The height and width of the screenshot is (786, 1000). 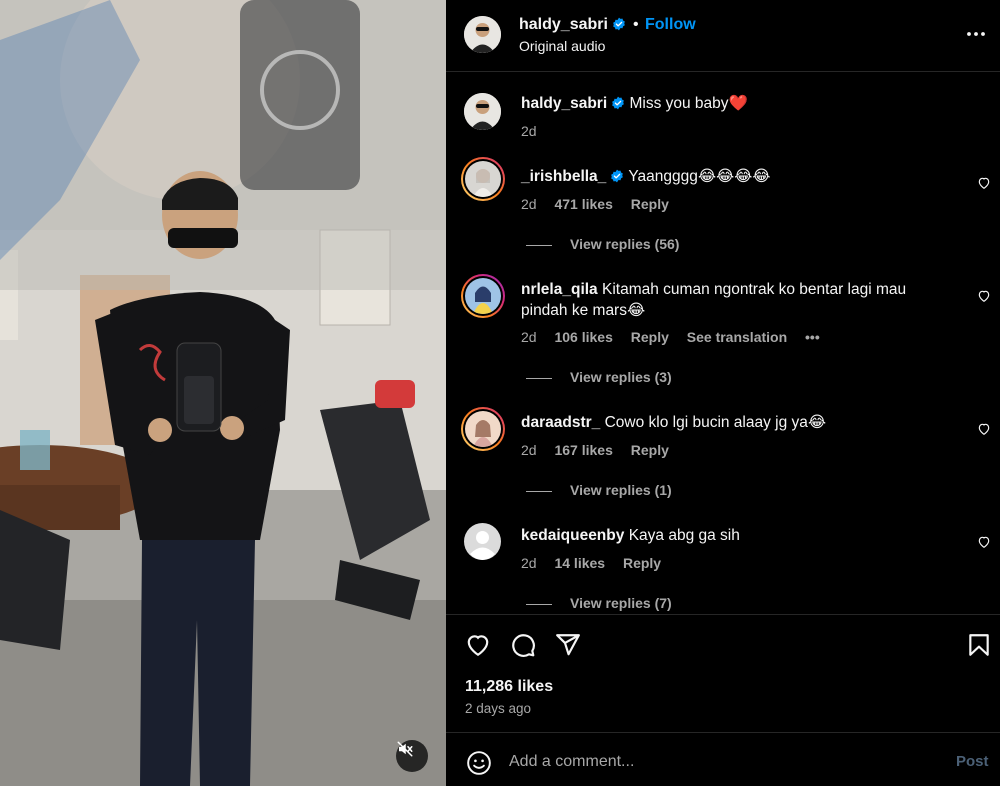 What do you see at coordinates (583, 204) in the screenshot?
I see `comment-likes: 471 likes` at bounding box center [583, 204].